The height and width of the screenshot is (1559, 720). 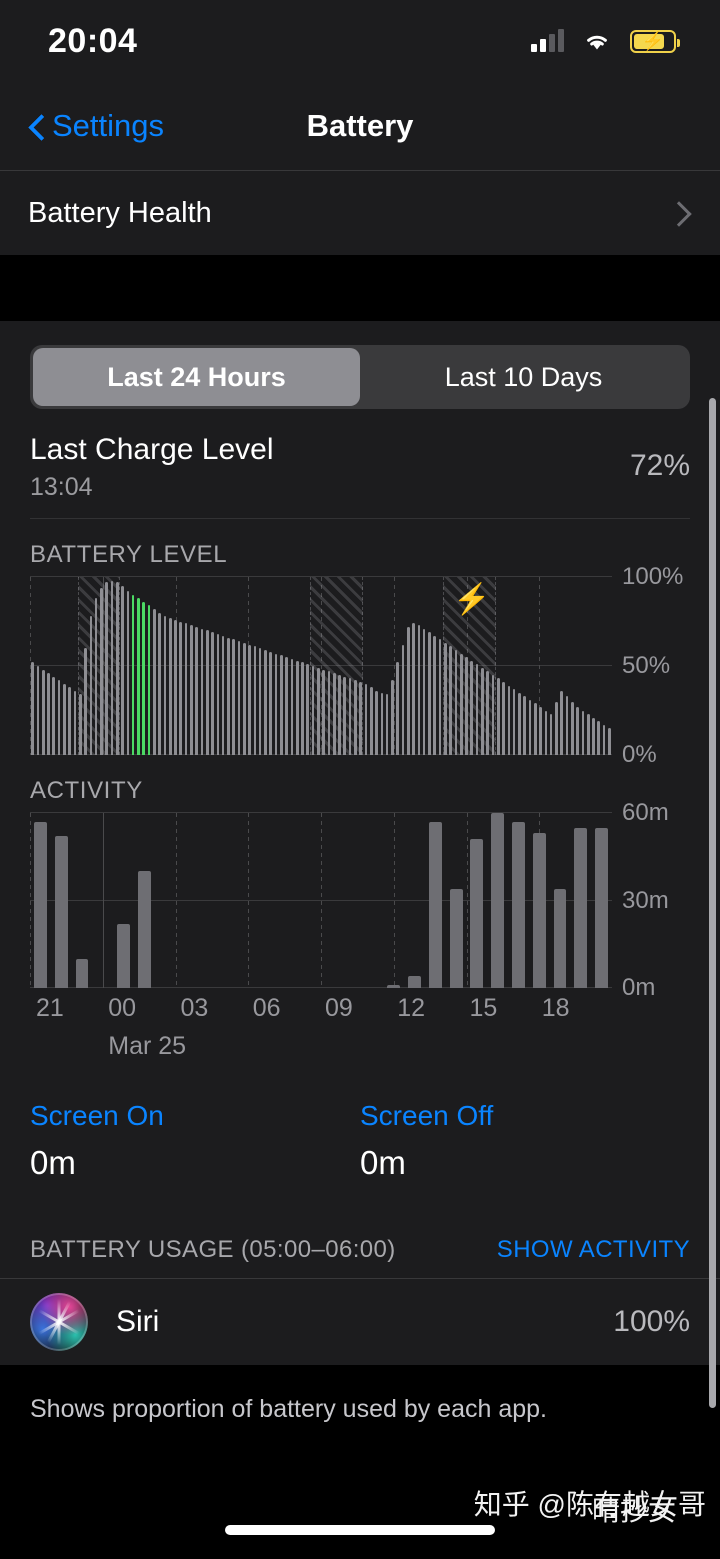 I want to click on watermark-name-b: 晴抄女, so click(x=633, y=1510).